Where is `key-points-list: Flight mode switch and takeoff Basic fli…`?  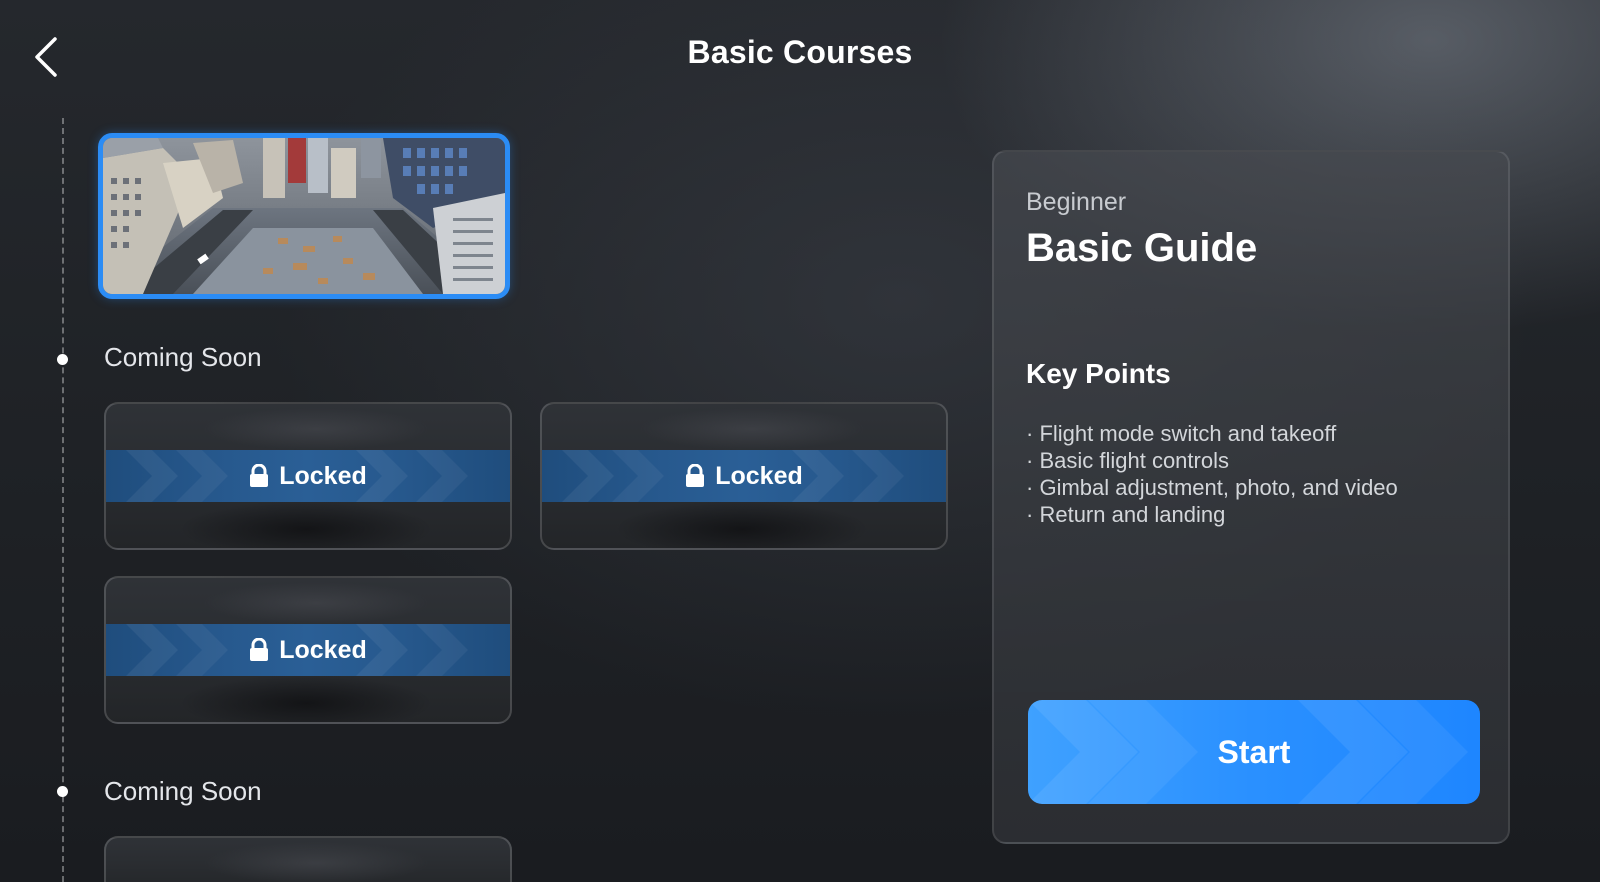 key-points-list: Flight mode switch and takeoff Basic fli… is located at coordinates (1212, 474).